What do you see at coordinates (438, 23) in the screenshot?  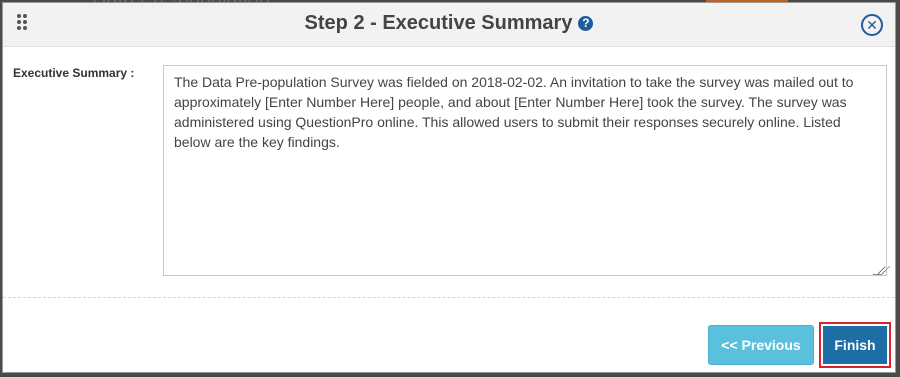 I see `dialog-title: Step 2 - Executive Summary` at bounding box center [438, 23].